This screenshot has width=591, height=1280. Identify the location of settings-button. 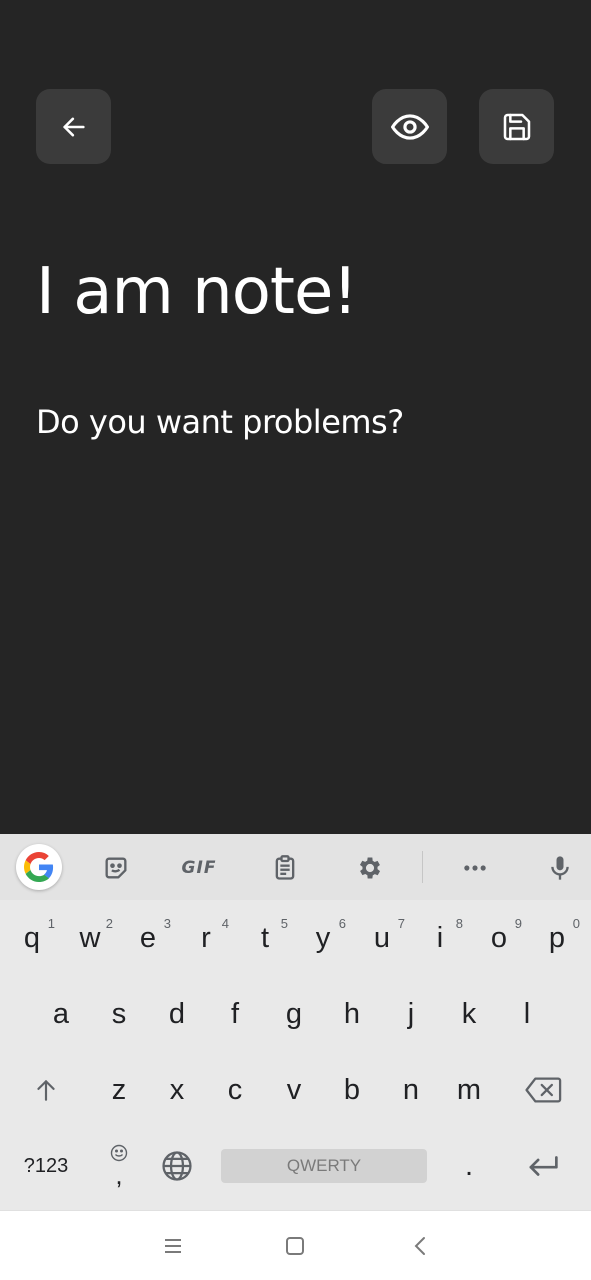
(370, 868).